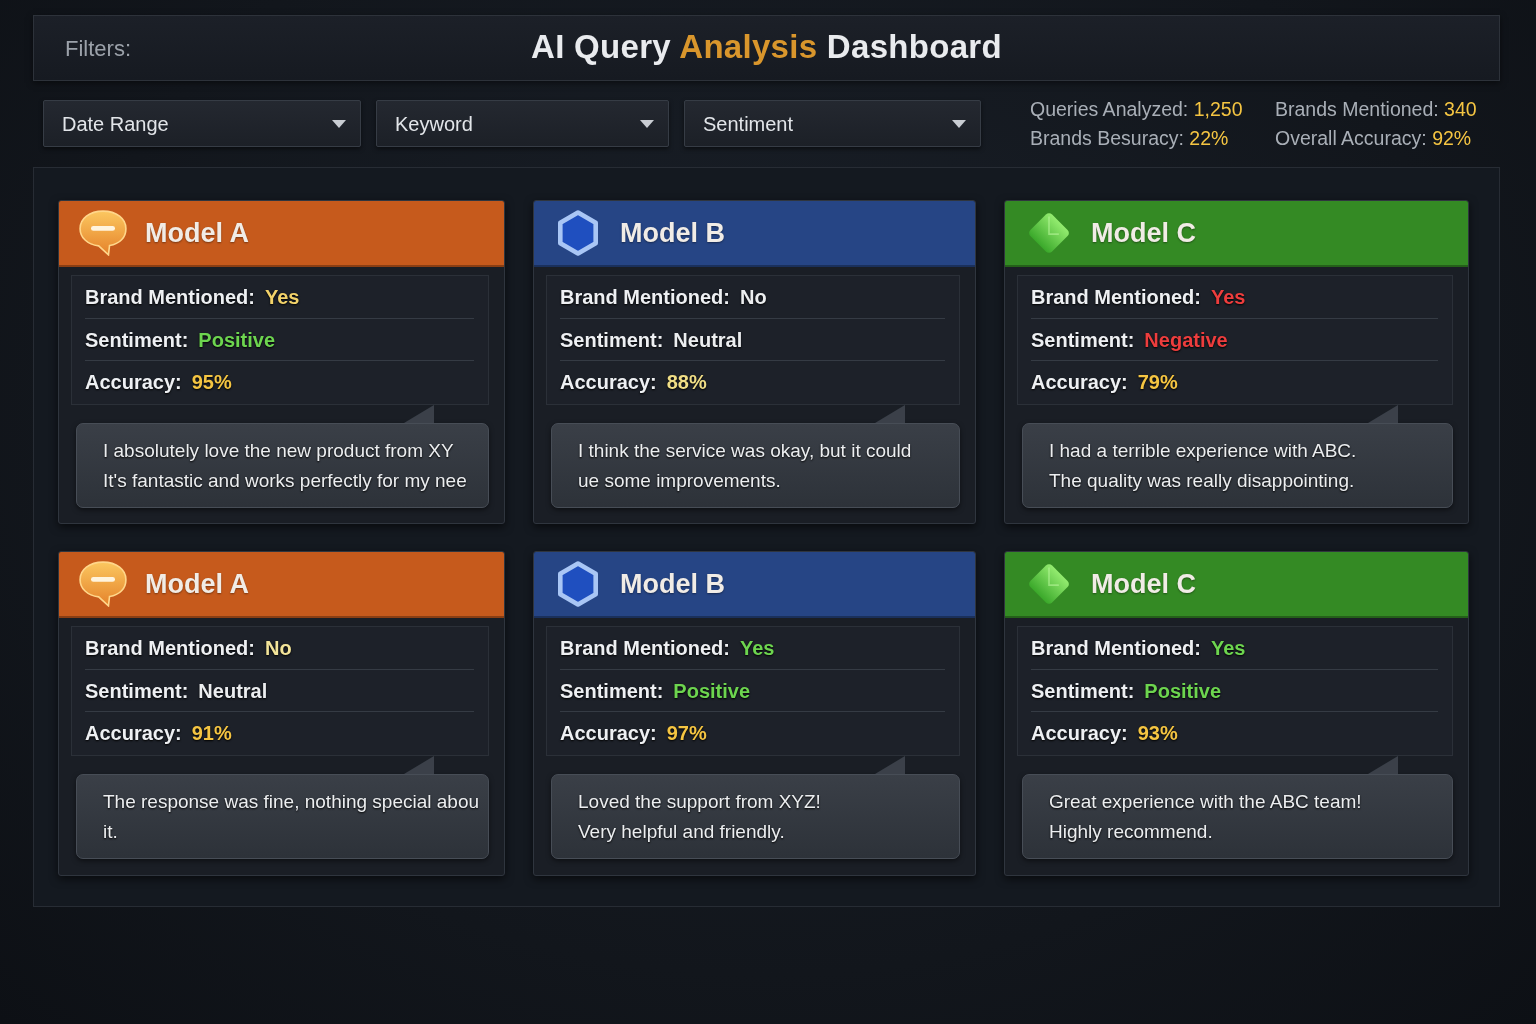 The width and height of the screenshot is (1536, 1024). Describe the element at coordinates (1452, 137) in the screenshot. I see `stat-value: 92%` at that location.